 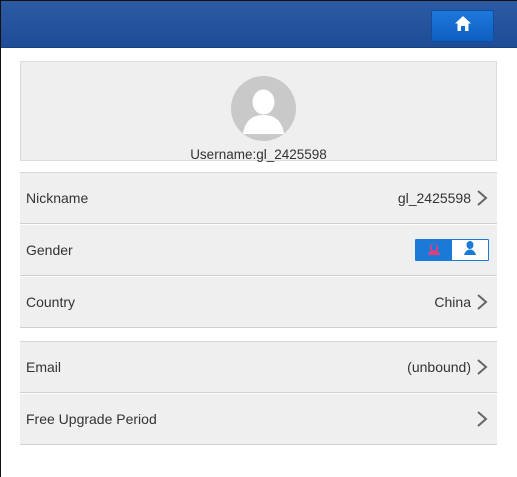 I want to click on country-value: China, so click(x=452, y=302).